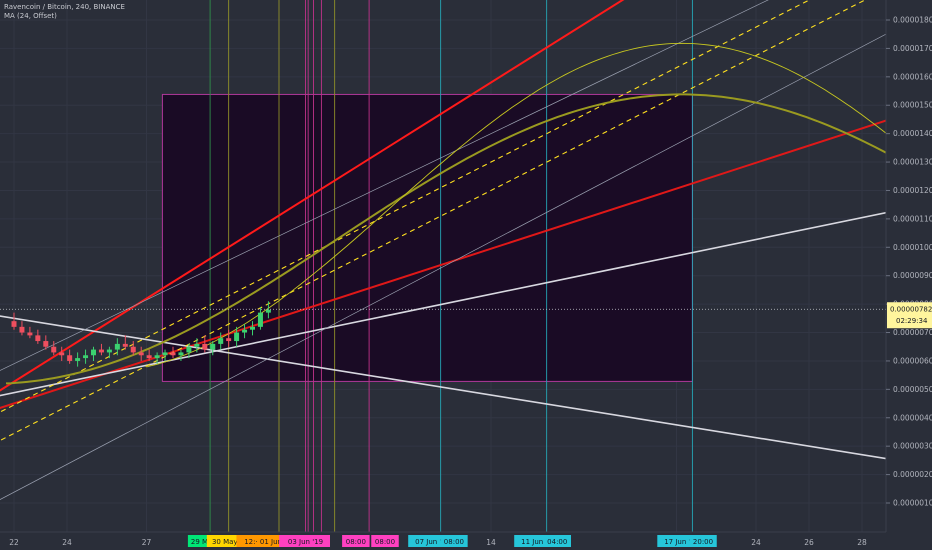  Describe the element at coordinates (263, 542) in the screenshot. I see `time-tag-label: 12:· 01 Jun` at that location.